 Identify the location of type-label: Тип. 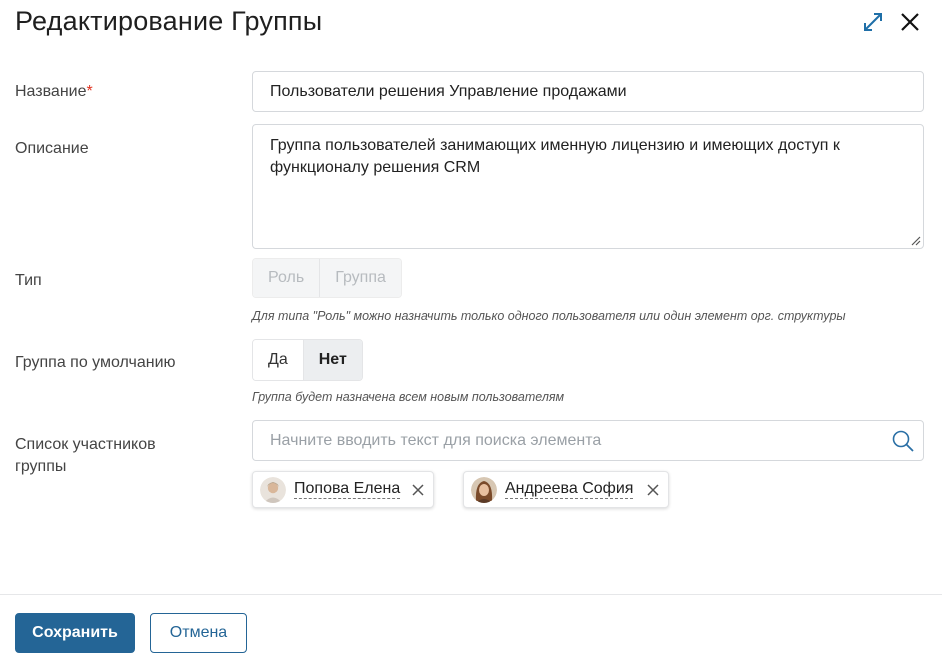
(28, 280).